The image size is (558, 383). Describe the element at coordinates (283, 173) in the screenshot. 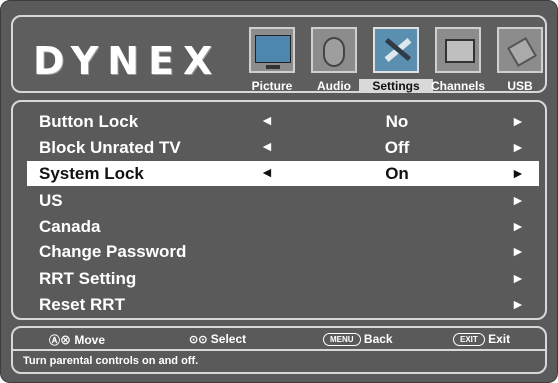

I see `menu-row-system-lock: System Lock ◄ On ►` at that location.